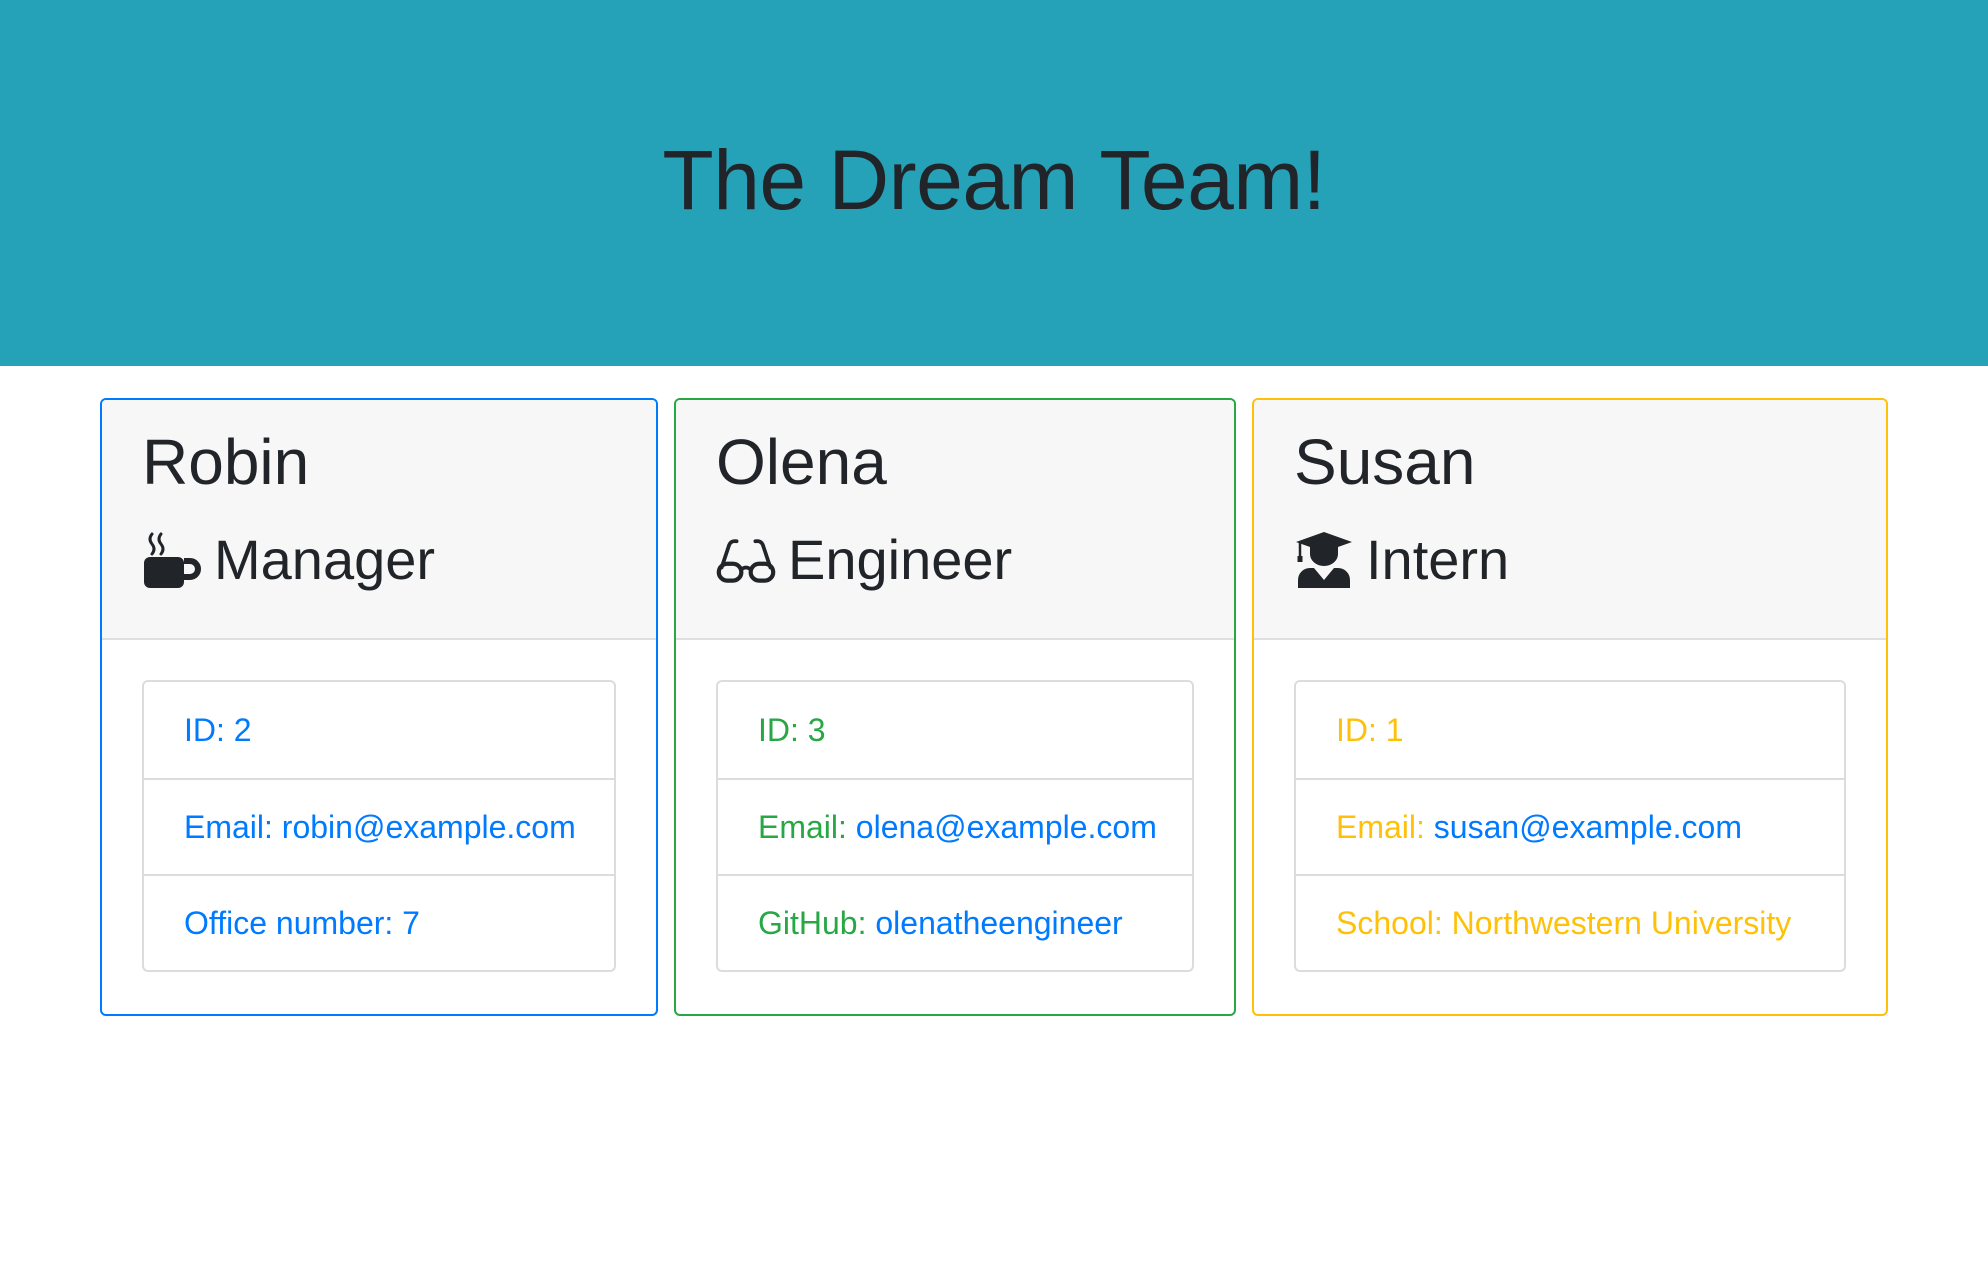 This screenshot has height=1286, width=1988. Describe the element at coordinates (1564, 922) in the screenshot. I see `school-label: School: Northwestern University` at that location.